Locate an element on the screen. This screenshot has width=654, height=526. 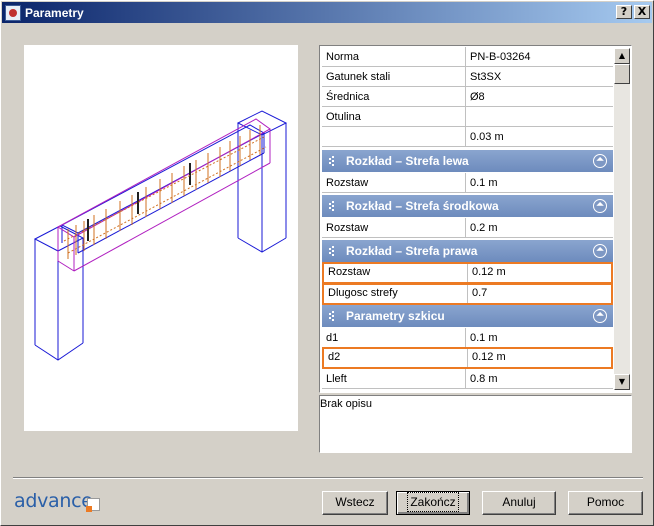
section-middle-zone: Rozkład – Strefa środkowa ⏶ is located at coordinates (467, 206).